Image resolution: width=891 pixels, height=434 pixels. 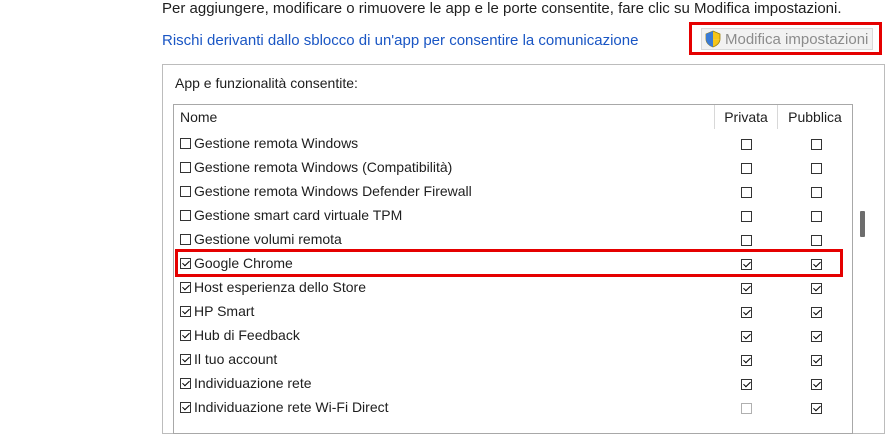 I want to click on app-name-label: Gestione remota Windows, so click(x=276, y=143).